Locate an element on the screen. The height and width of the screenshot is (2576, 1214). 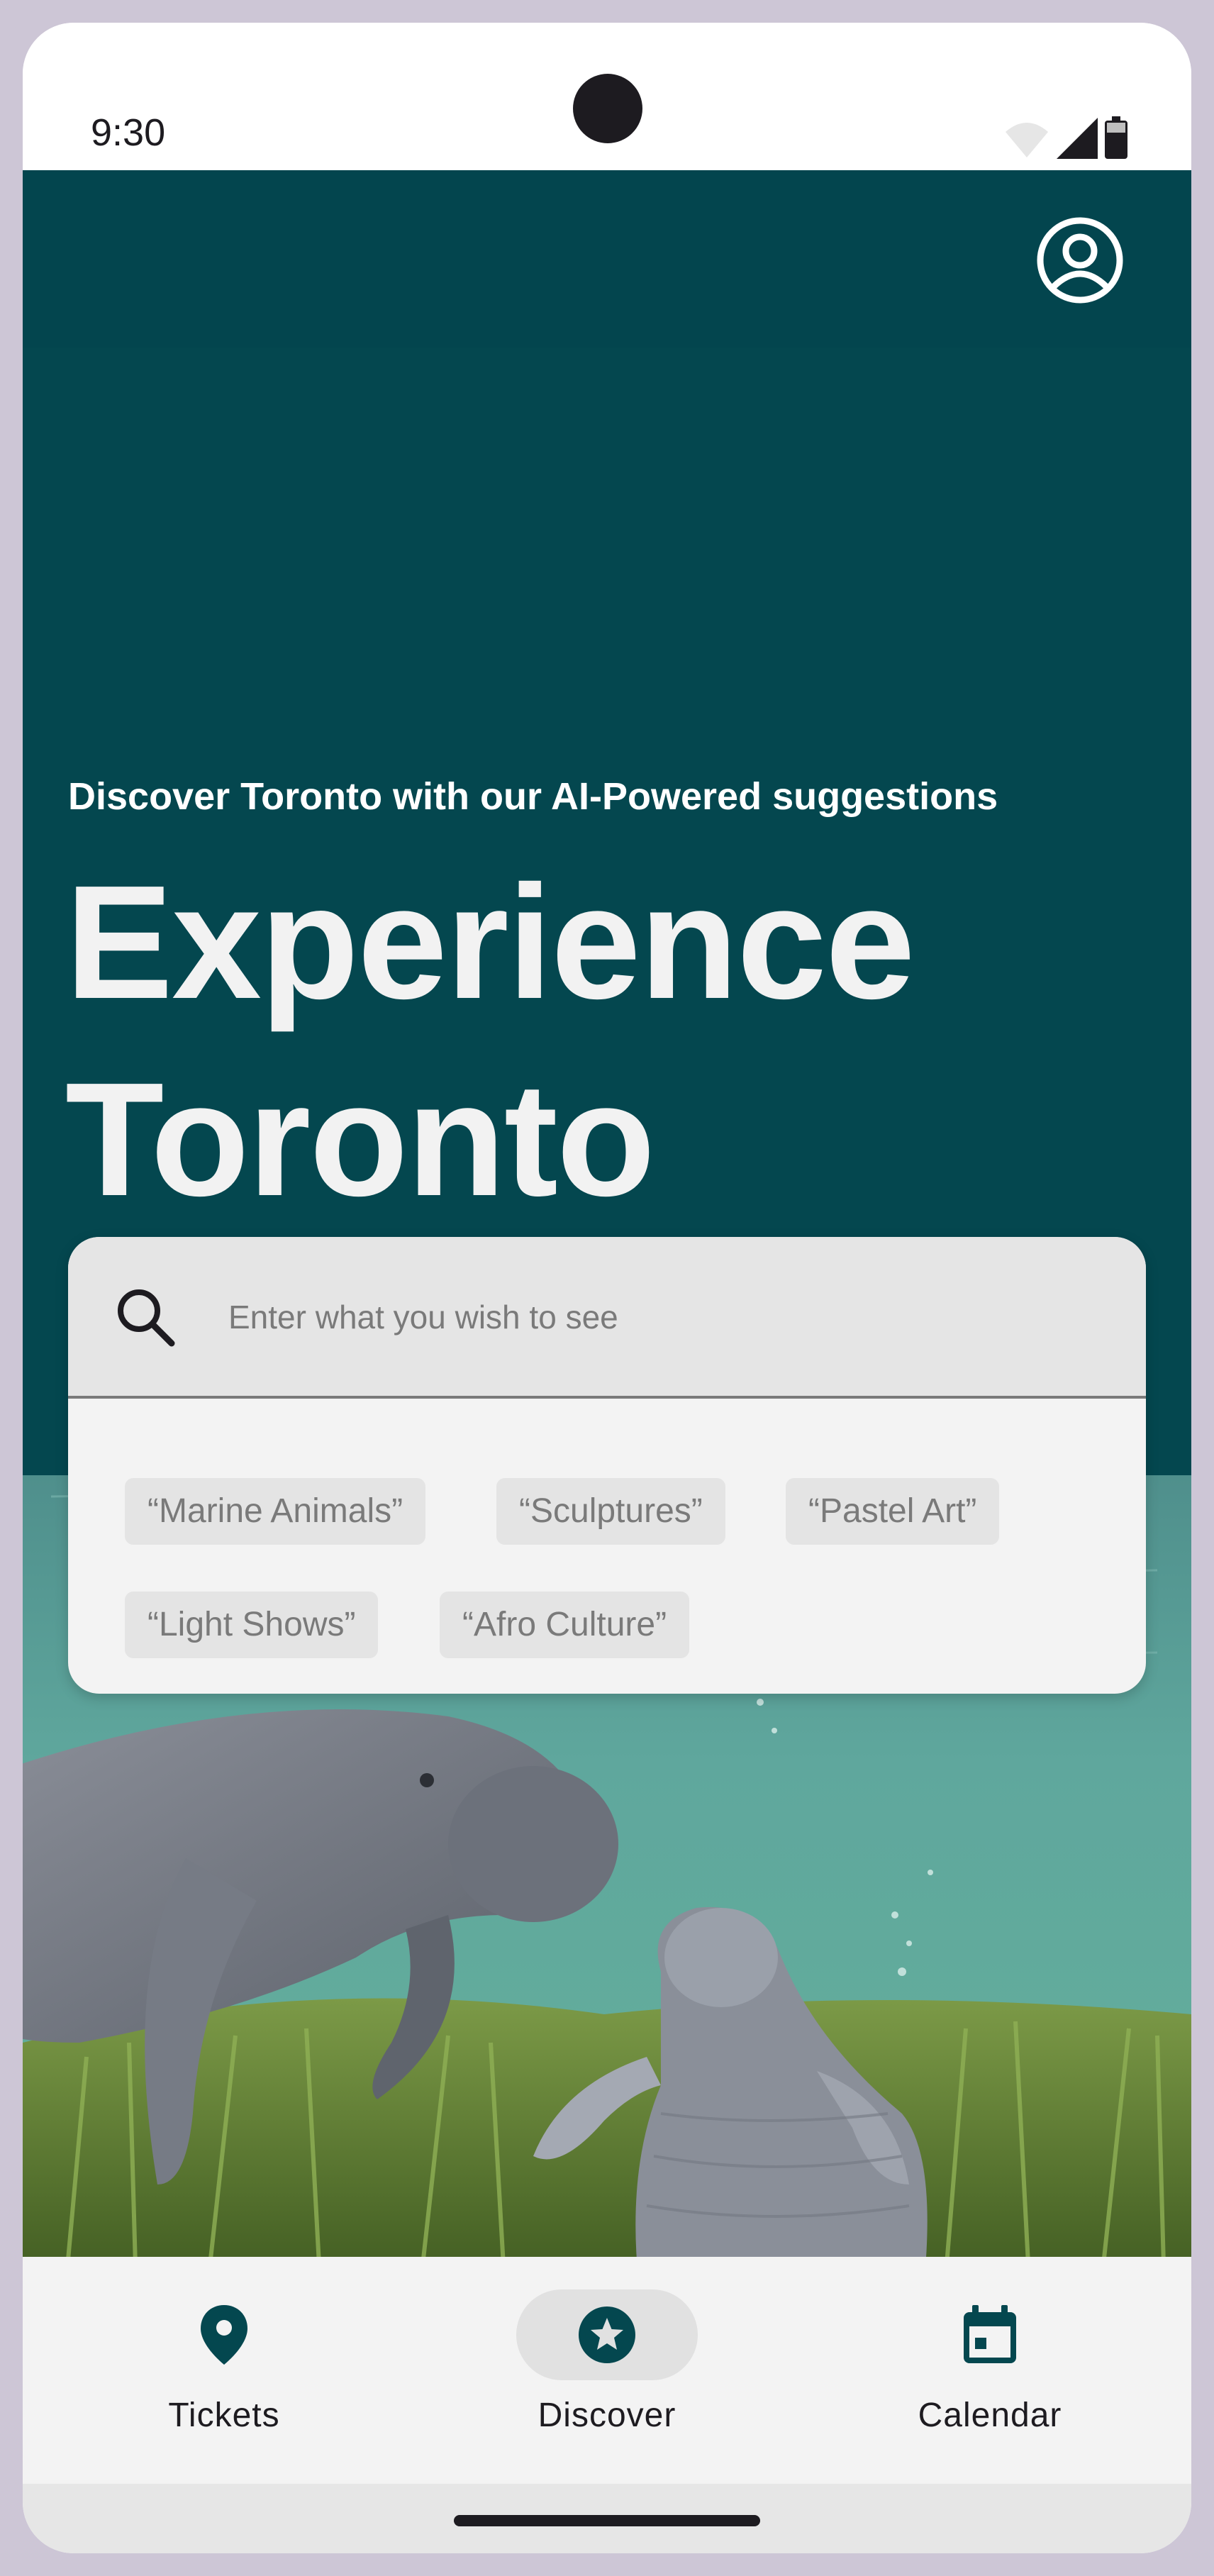
suggestion-chip-pastel-art: “Pastel Art” is located at coordinates (893, 1511).